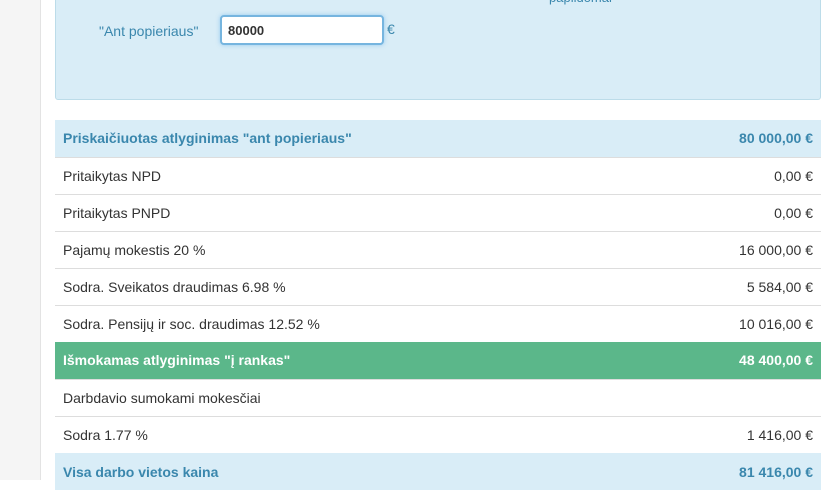 The image size is (836, 490). What do you see at coordinates (351, 212) in the screenshot?
I see `row-label: Pritaikytas PNPD` at bounding box center [351, 212].